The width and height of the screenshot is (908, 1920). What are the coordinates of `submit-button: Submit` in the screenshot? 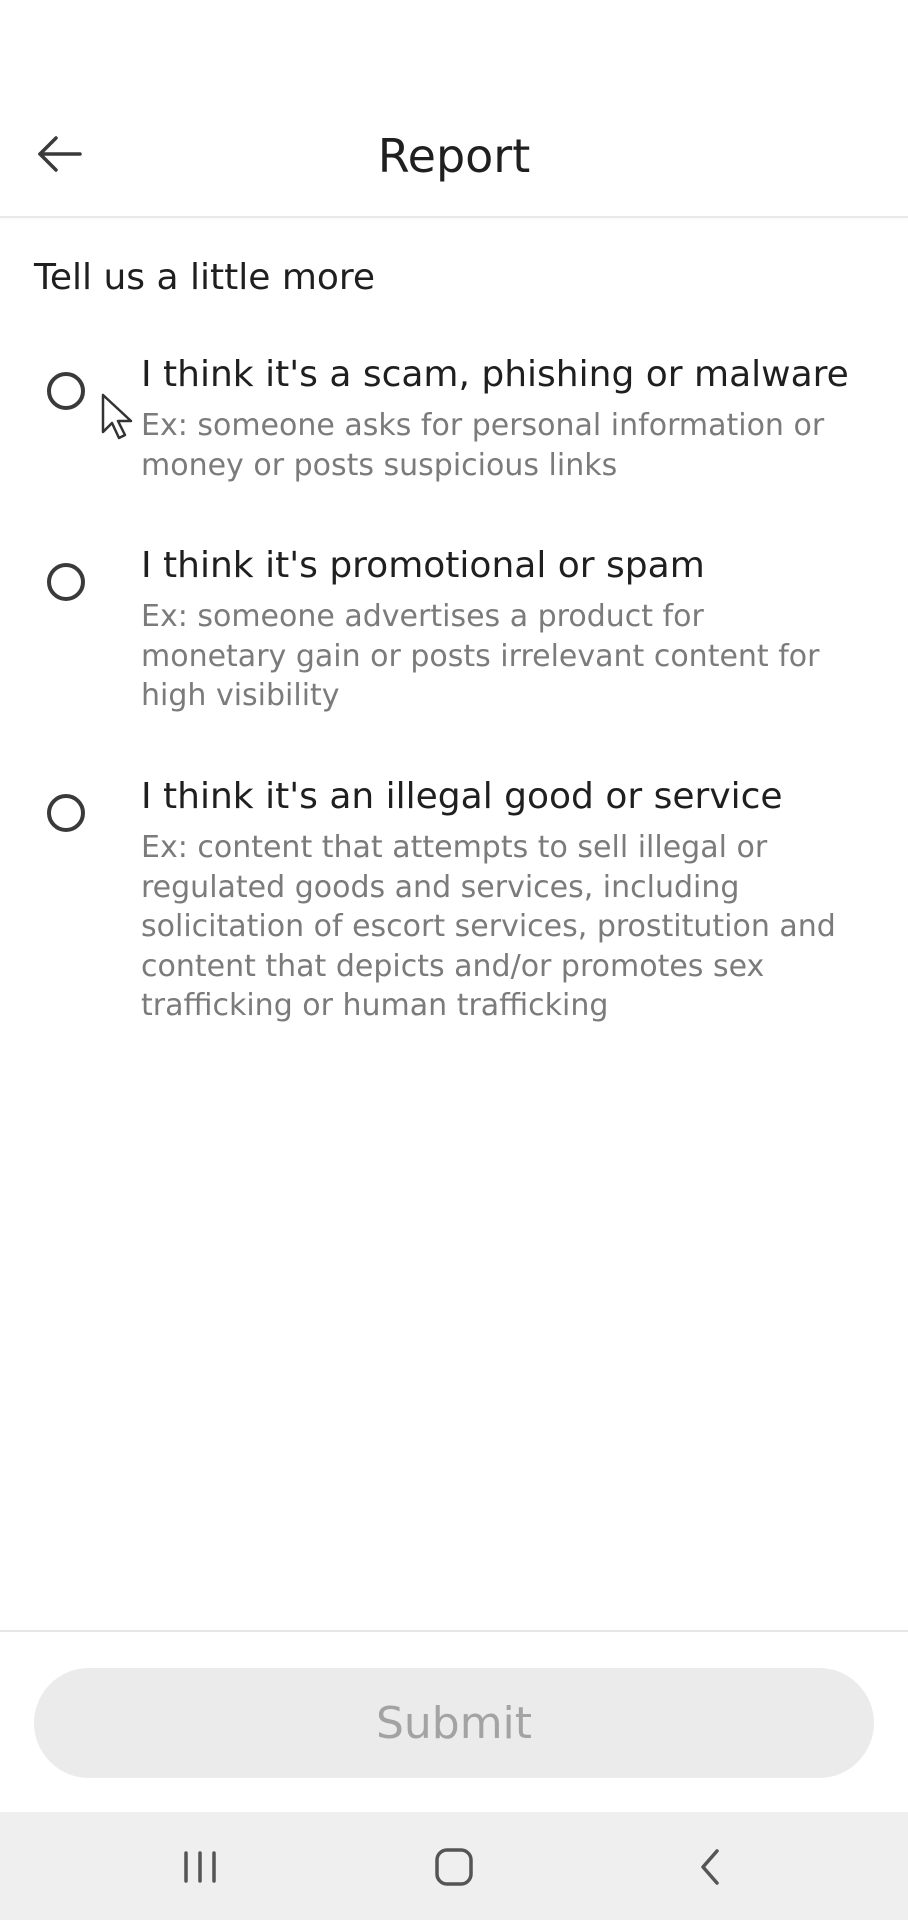 It's located at (454, 1723).